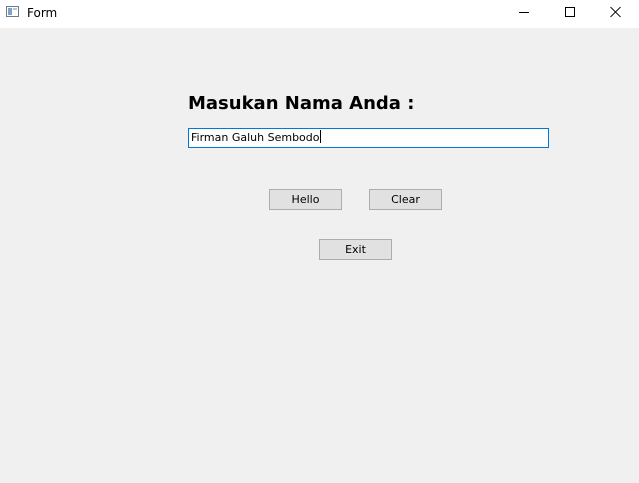 The image size is (639, 483). I want to click on name-prompt-label: Masukan Nama Anda :, so click(301, 103).